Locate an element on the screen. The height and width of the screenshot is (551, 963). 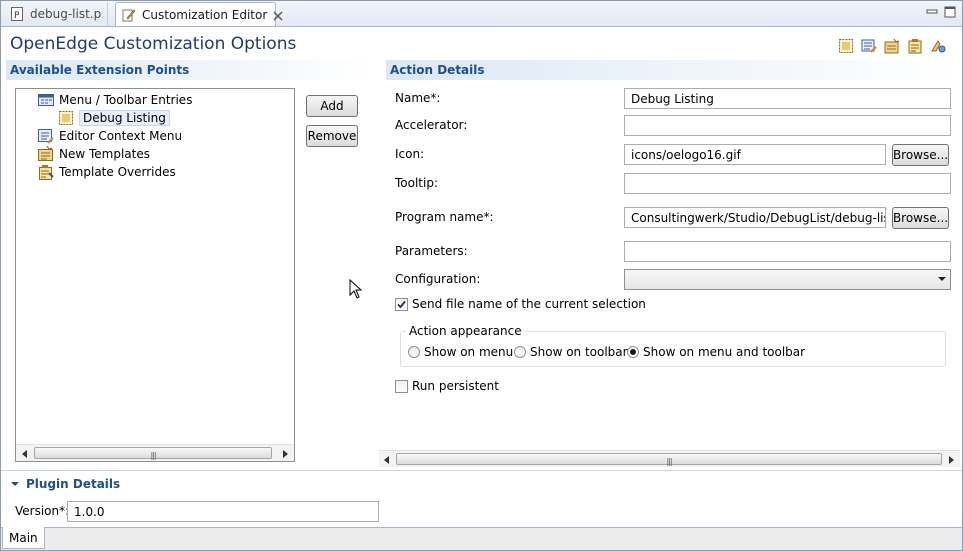
radio-show-on-menu-and-toolbar: Show on menu and toolbar is located at coordinates (716, 352).